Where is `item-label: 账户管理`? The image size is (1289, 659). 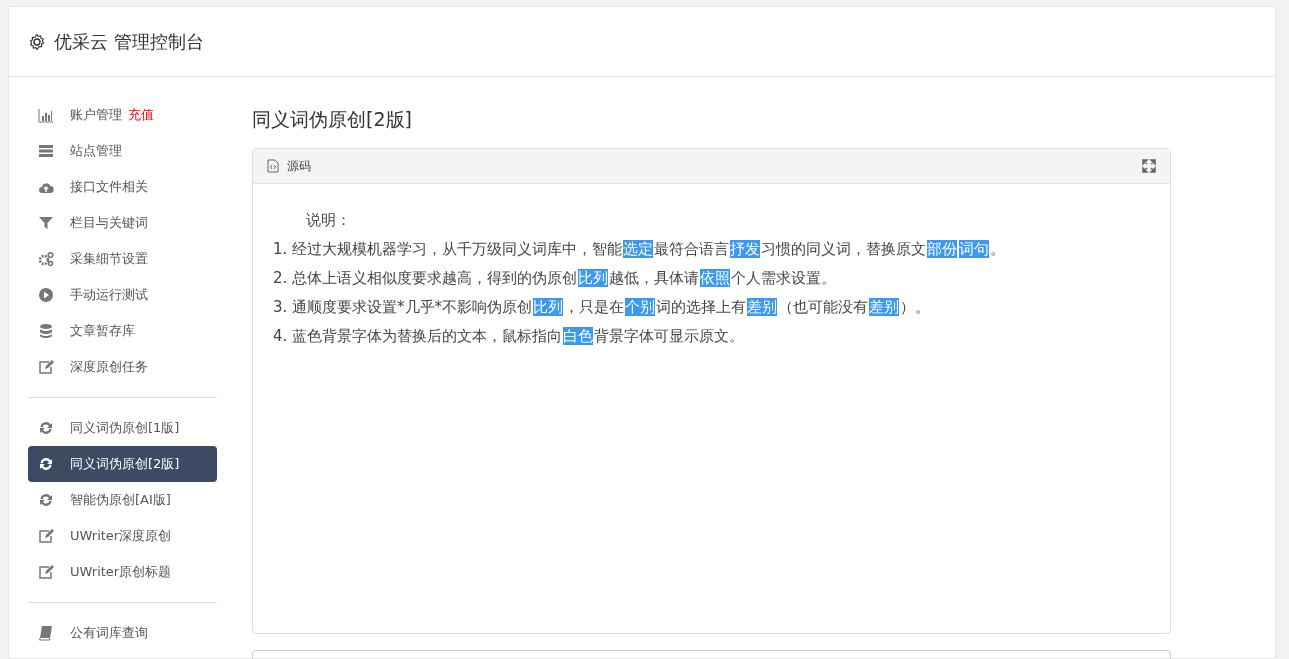 item-label: 账户管理 is located at coordinates (96, 115).